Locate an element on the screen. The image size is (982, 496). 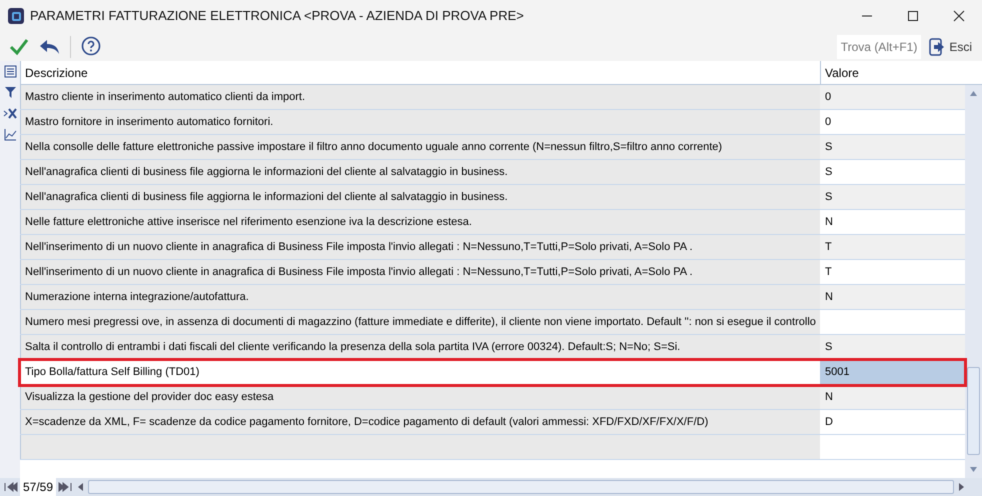
table-cell: 0 is located at coordinates (892, 97).